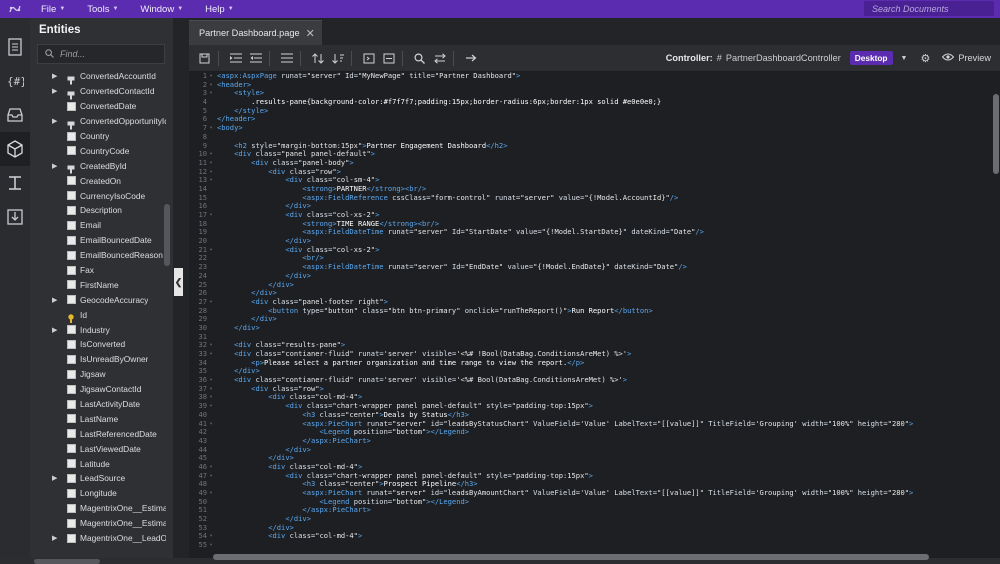 This screenshot has height=564, width=1000. What do you see at coordinates (310, 33) in the screenshot?
I see `close-icon: ✕` at bounding box center [310, 33].